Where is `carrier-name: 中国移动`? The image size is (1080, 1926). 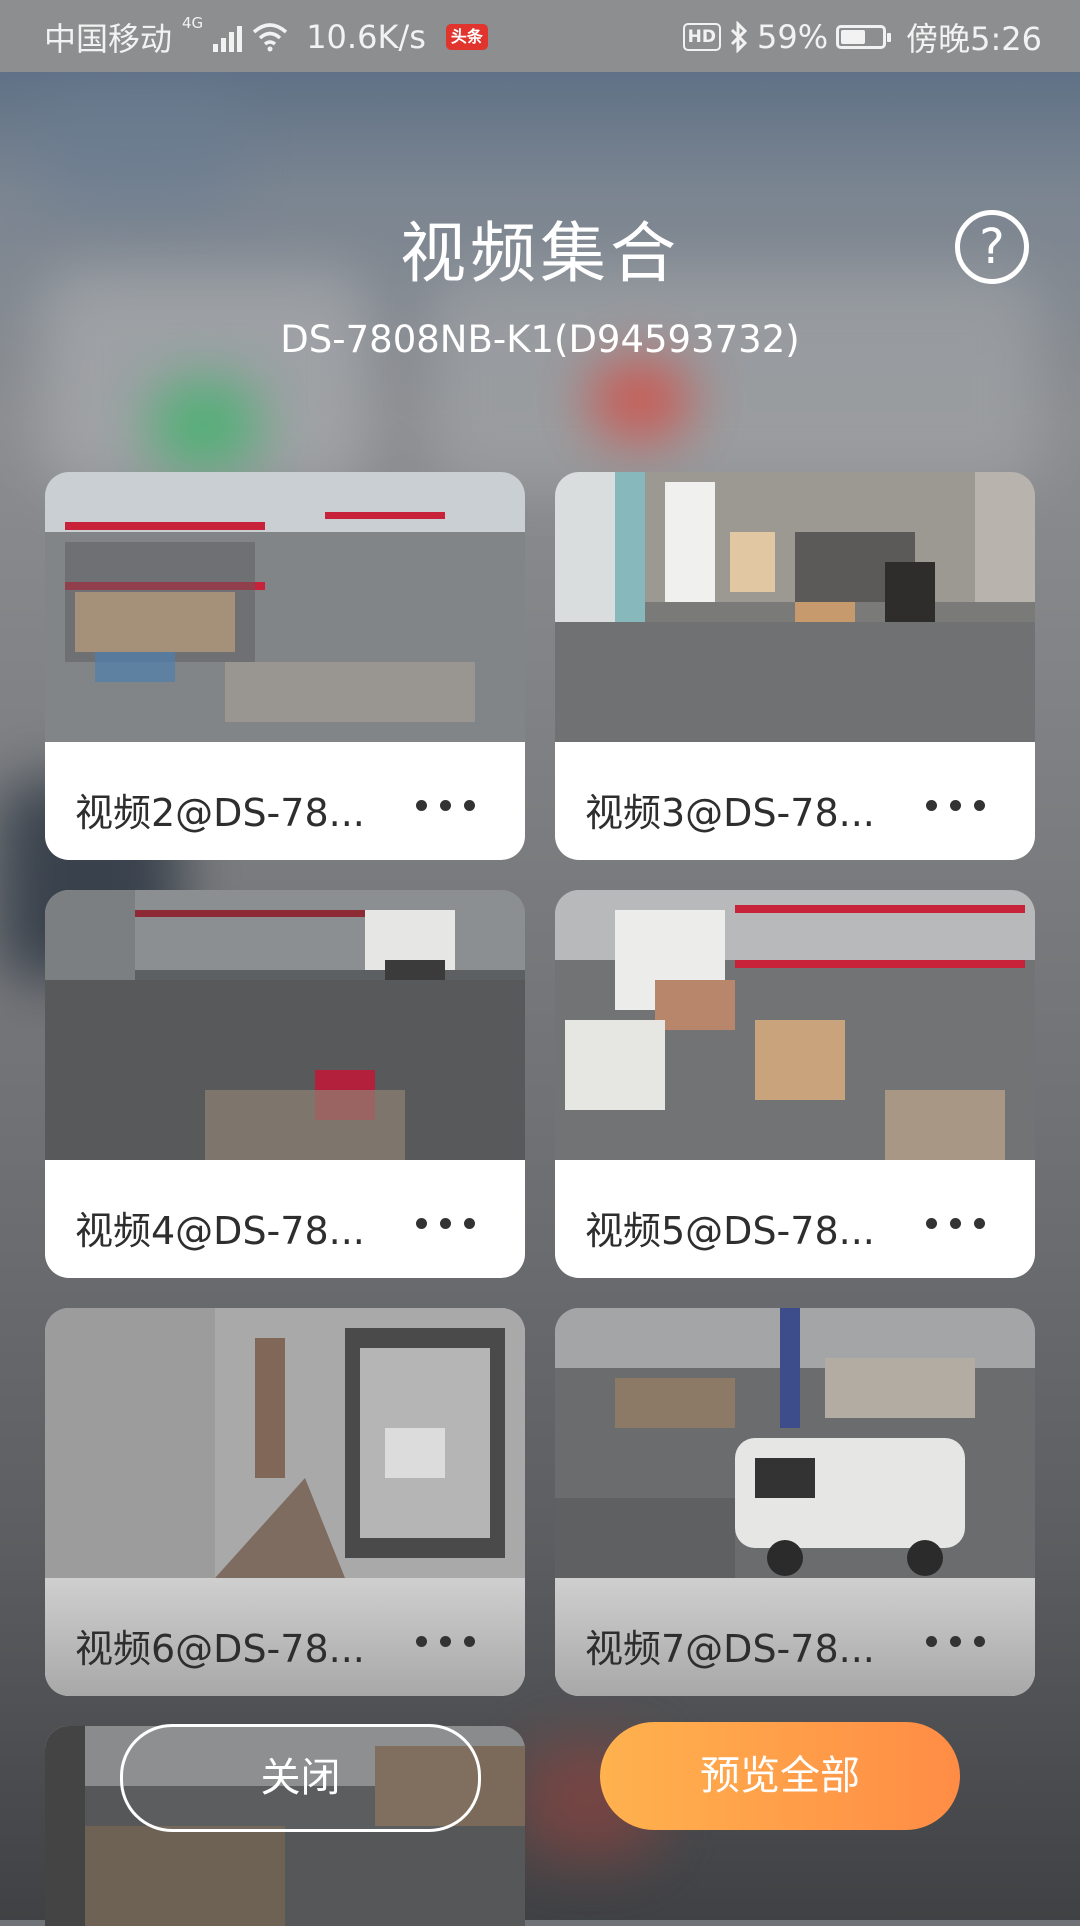
carrier-name: 中国移动 is located at coordinates (108, 39).